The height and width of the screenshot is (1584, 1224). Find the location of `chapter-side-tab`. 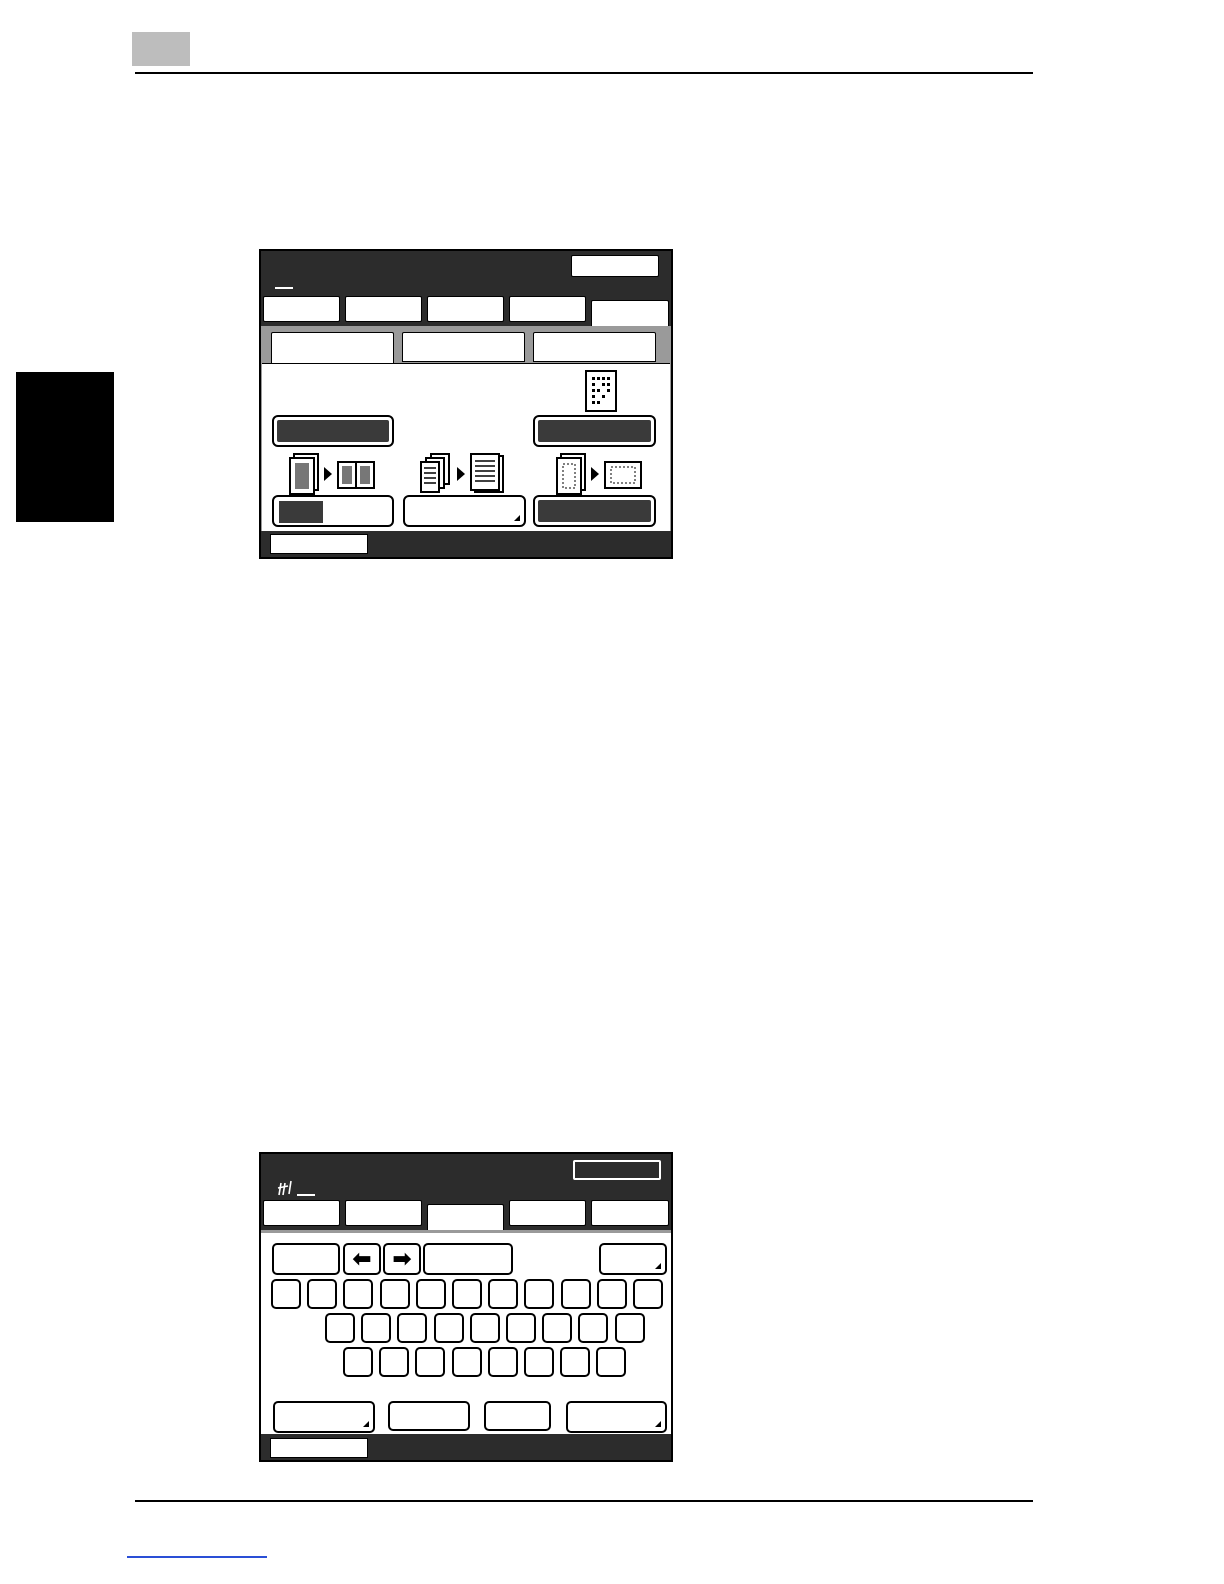

chapter-side-tab is located at coordinates (65, 447).